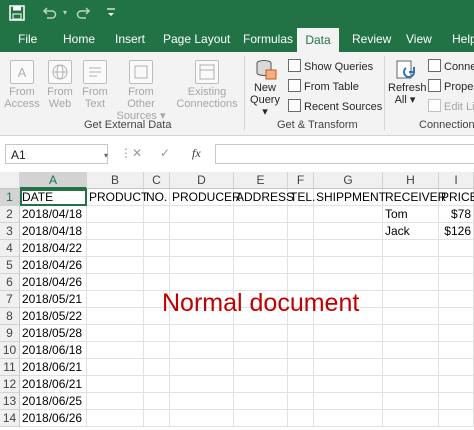 The height and width of the screenshot is (430, 474). I want to click on cell-f11, so click(301, 367).